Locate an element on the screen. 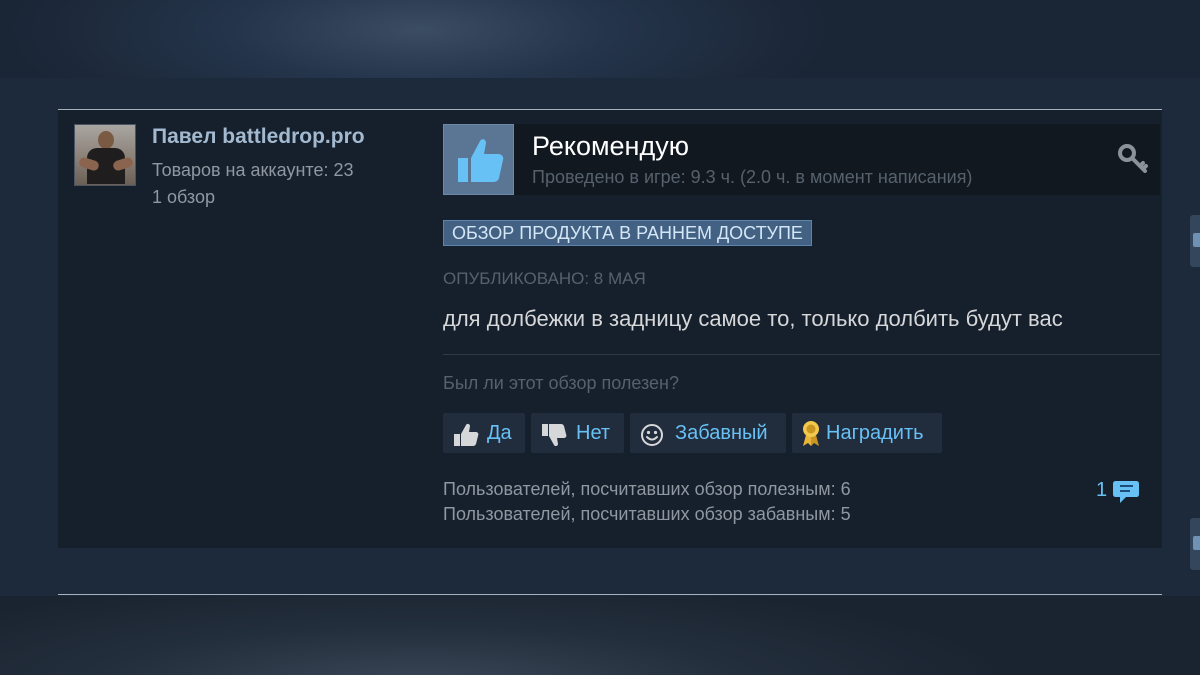  page-header-background is located at coordinates (600, 39).